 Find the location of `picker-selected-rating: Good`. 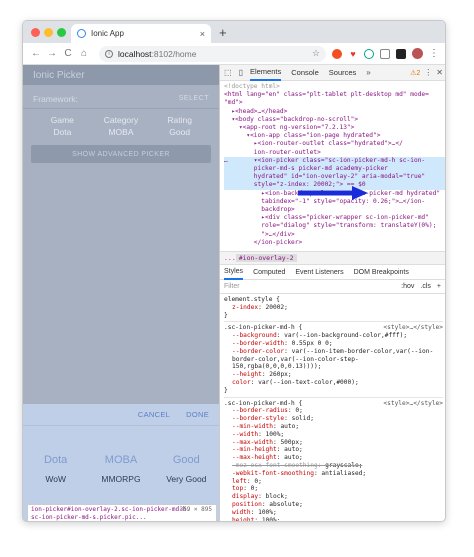

picker-selected-rating: Good is located at coordinates (186, 460).